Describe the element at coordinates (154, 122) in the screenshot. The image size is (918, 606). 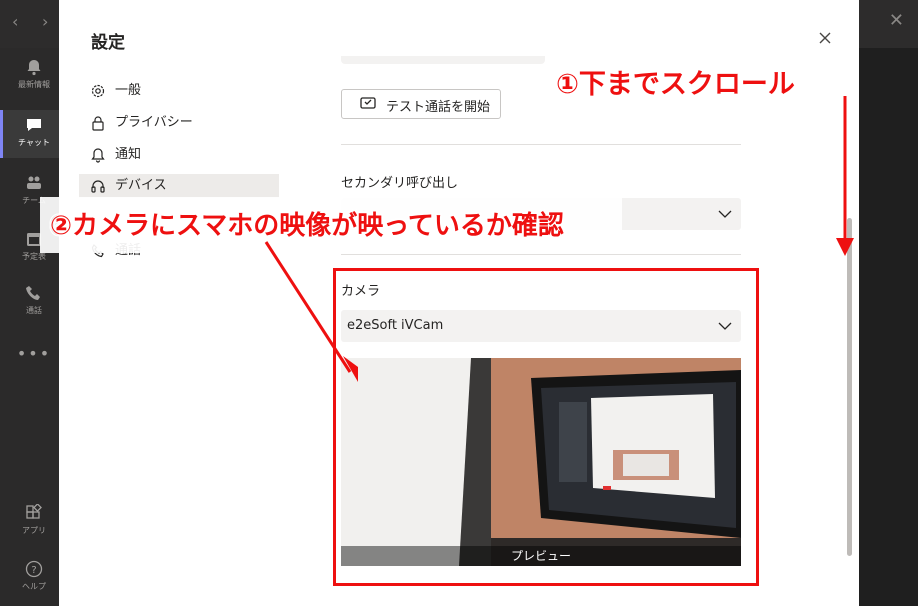
I see `nav-label: プライバシー` at that location.